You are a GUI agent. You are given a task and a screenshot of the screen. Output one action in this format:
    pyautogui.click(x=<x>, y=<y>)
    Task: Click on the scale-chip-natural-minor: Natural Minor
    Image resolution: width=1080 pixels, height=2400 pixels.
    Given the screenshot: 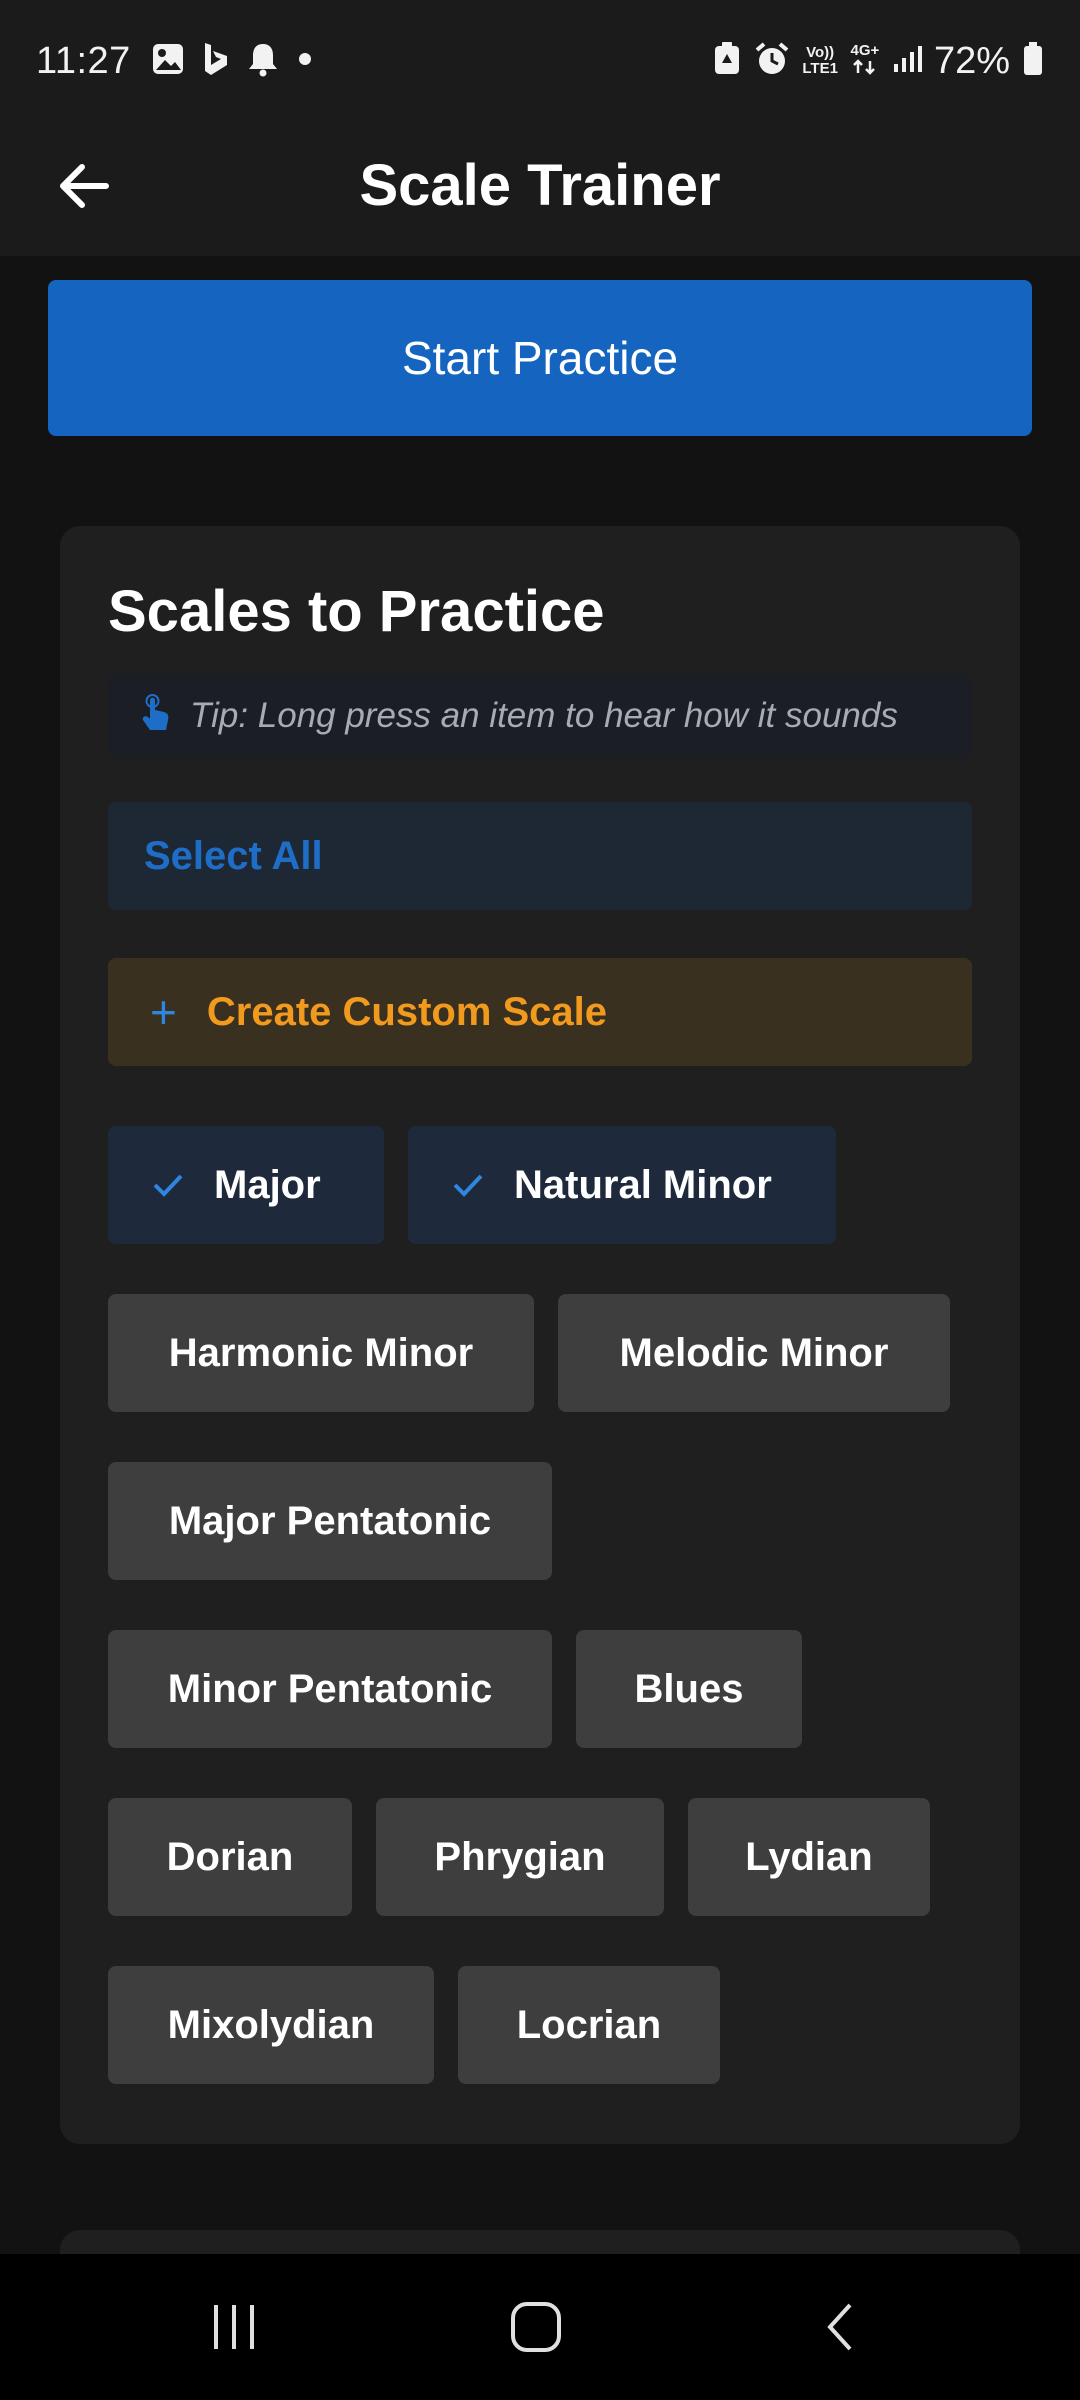 What is the action you would take?
    pyautogui.click(x=622, y=1185)
    